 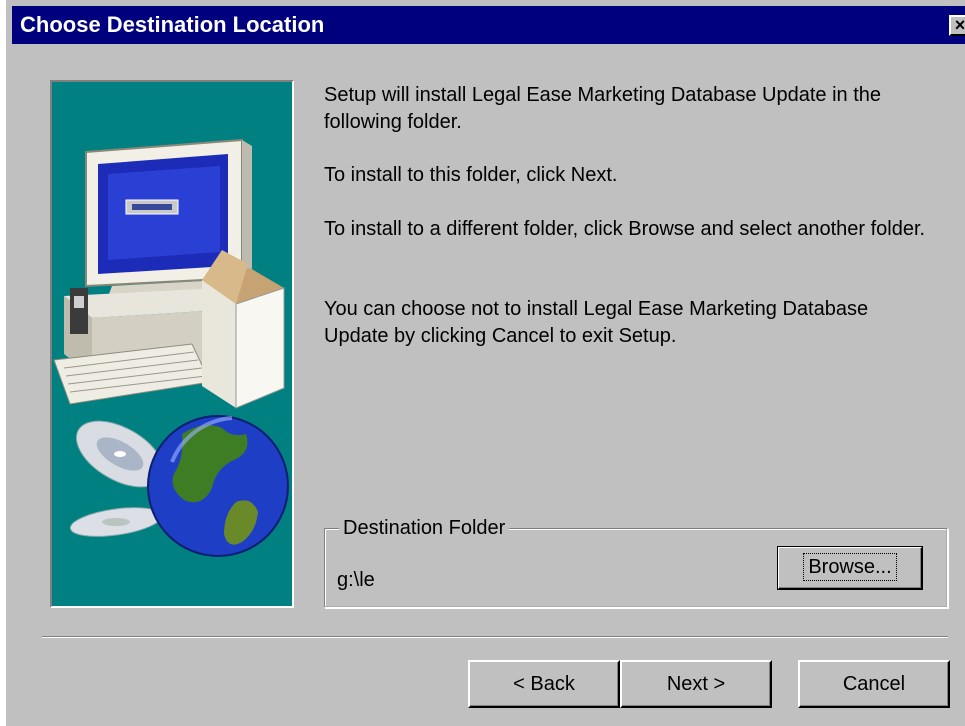 I want to click on next-button-label: Next >, so click(x=696, y=684).